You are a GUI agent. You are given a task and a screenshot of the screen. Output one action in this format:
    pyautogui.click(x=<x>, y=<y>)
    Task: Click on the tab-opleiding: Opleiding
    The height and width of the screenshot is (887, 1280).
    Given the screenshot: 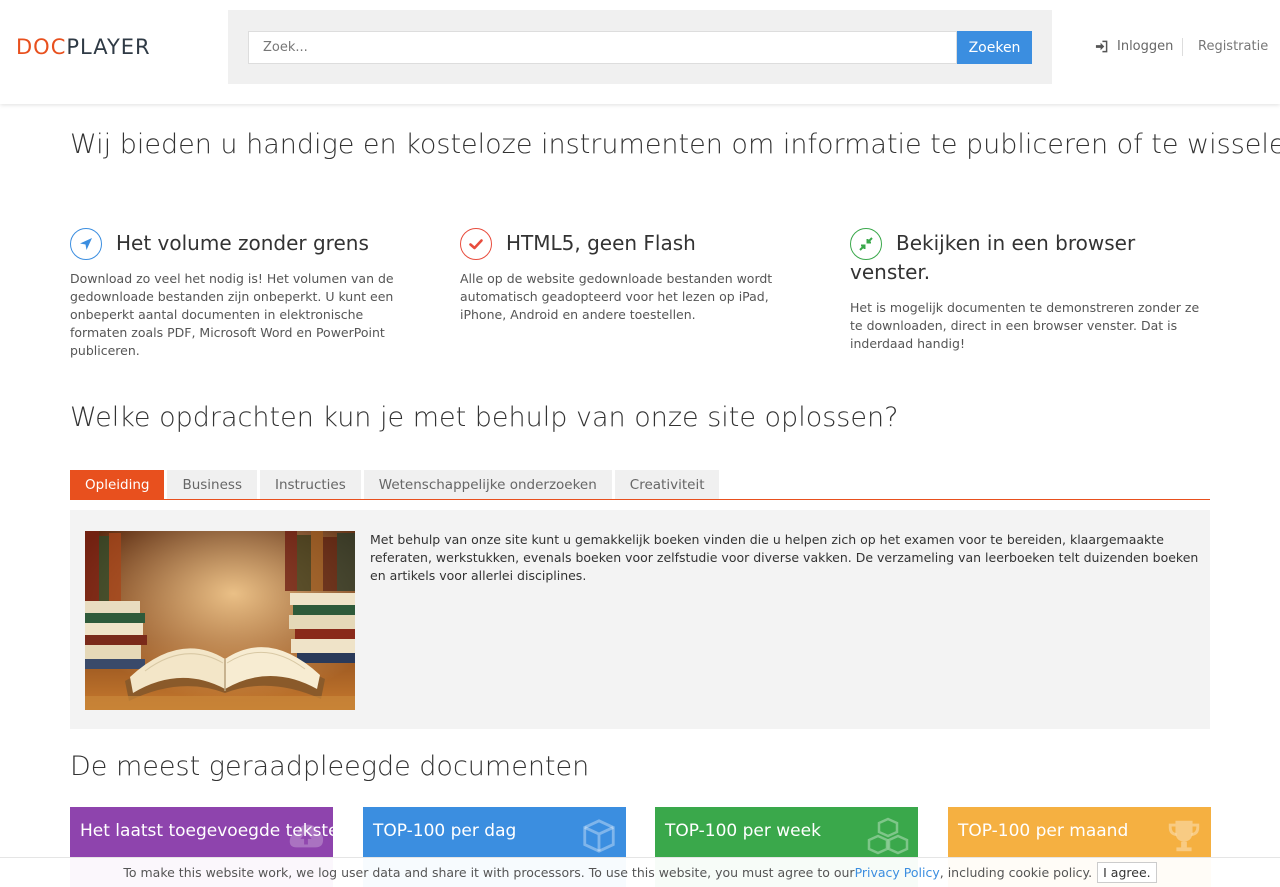 What is the action you would take?
    pyautogui.click(x=117, y=484)
    